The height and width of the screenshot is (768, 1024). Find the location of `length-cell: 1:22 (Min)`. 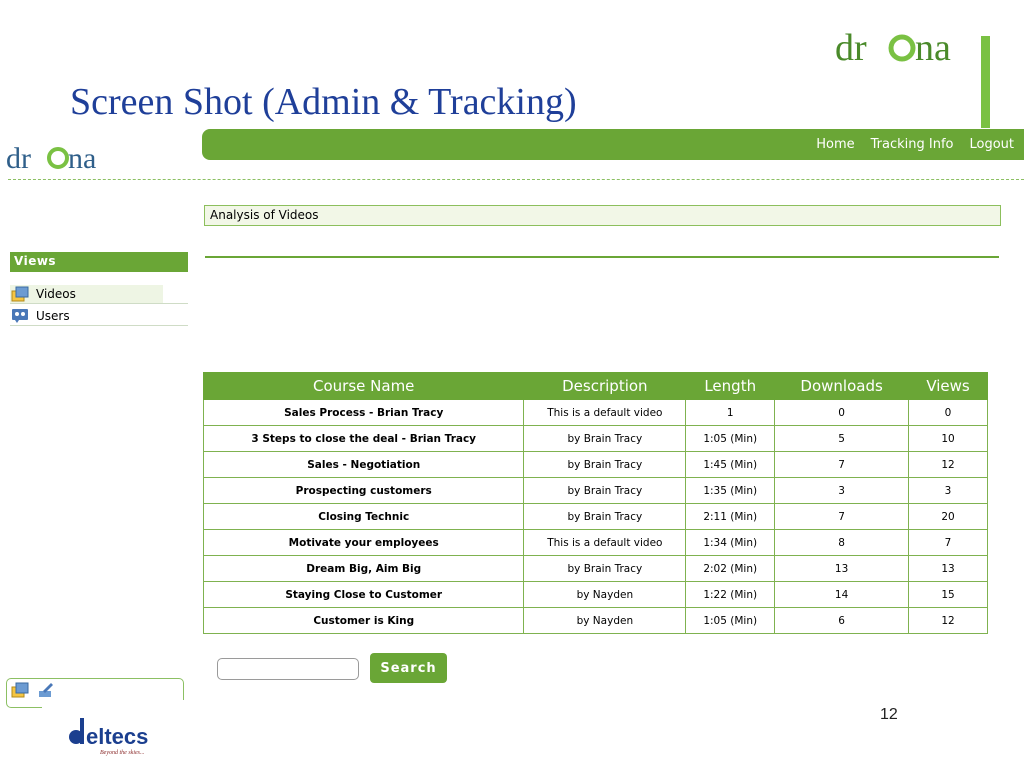

length-cell: 1:22 (Min) is located at coordinates (730, 594).